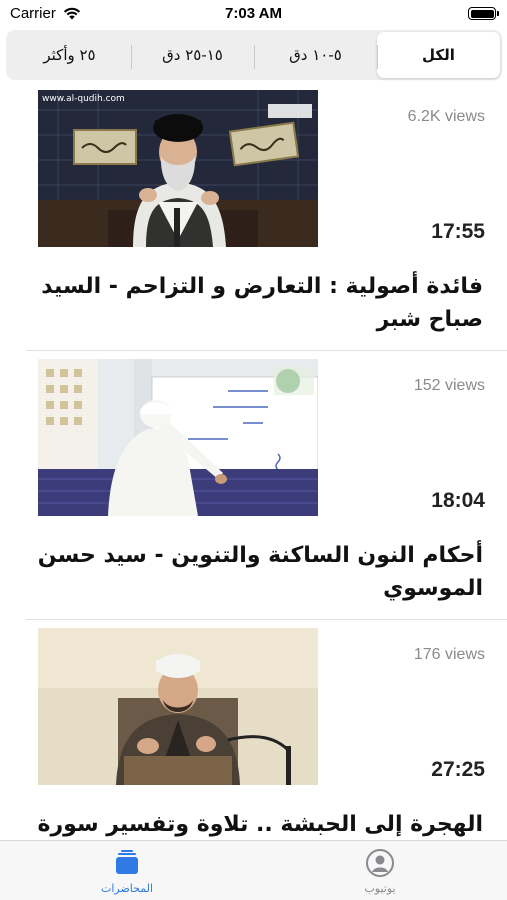 The height and width of the screenshot is (900, 507). I want to click on tab-lectures: المحاضرات, so click(127, 871).